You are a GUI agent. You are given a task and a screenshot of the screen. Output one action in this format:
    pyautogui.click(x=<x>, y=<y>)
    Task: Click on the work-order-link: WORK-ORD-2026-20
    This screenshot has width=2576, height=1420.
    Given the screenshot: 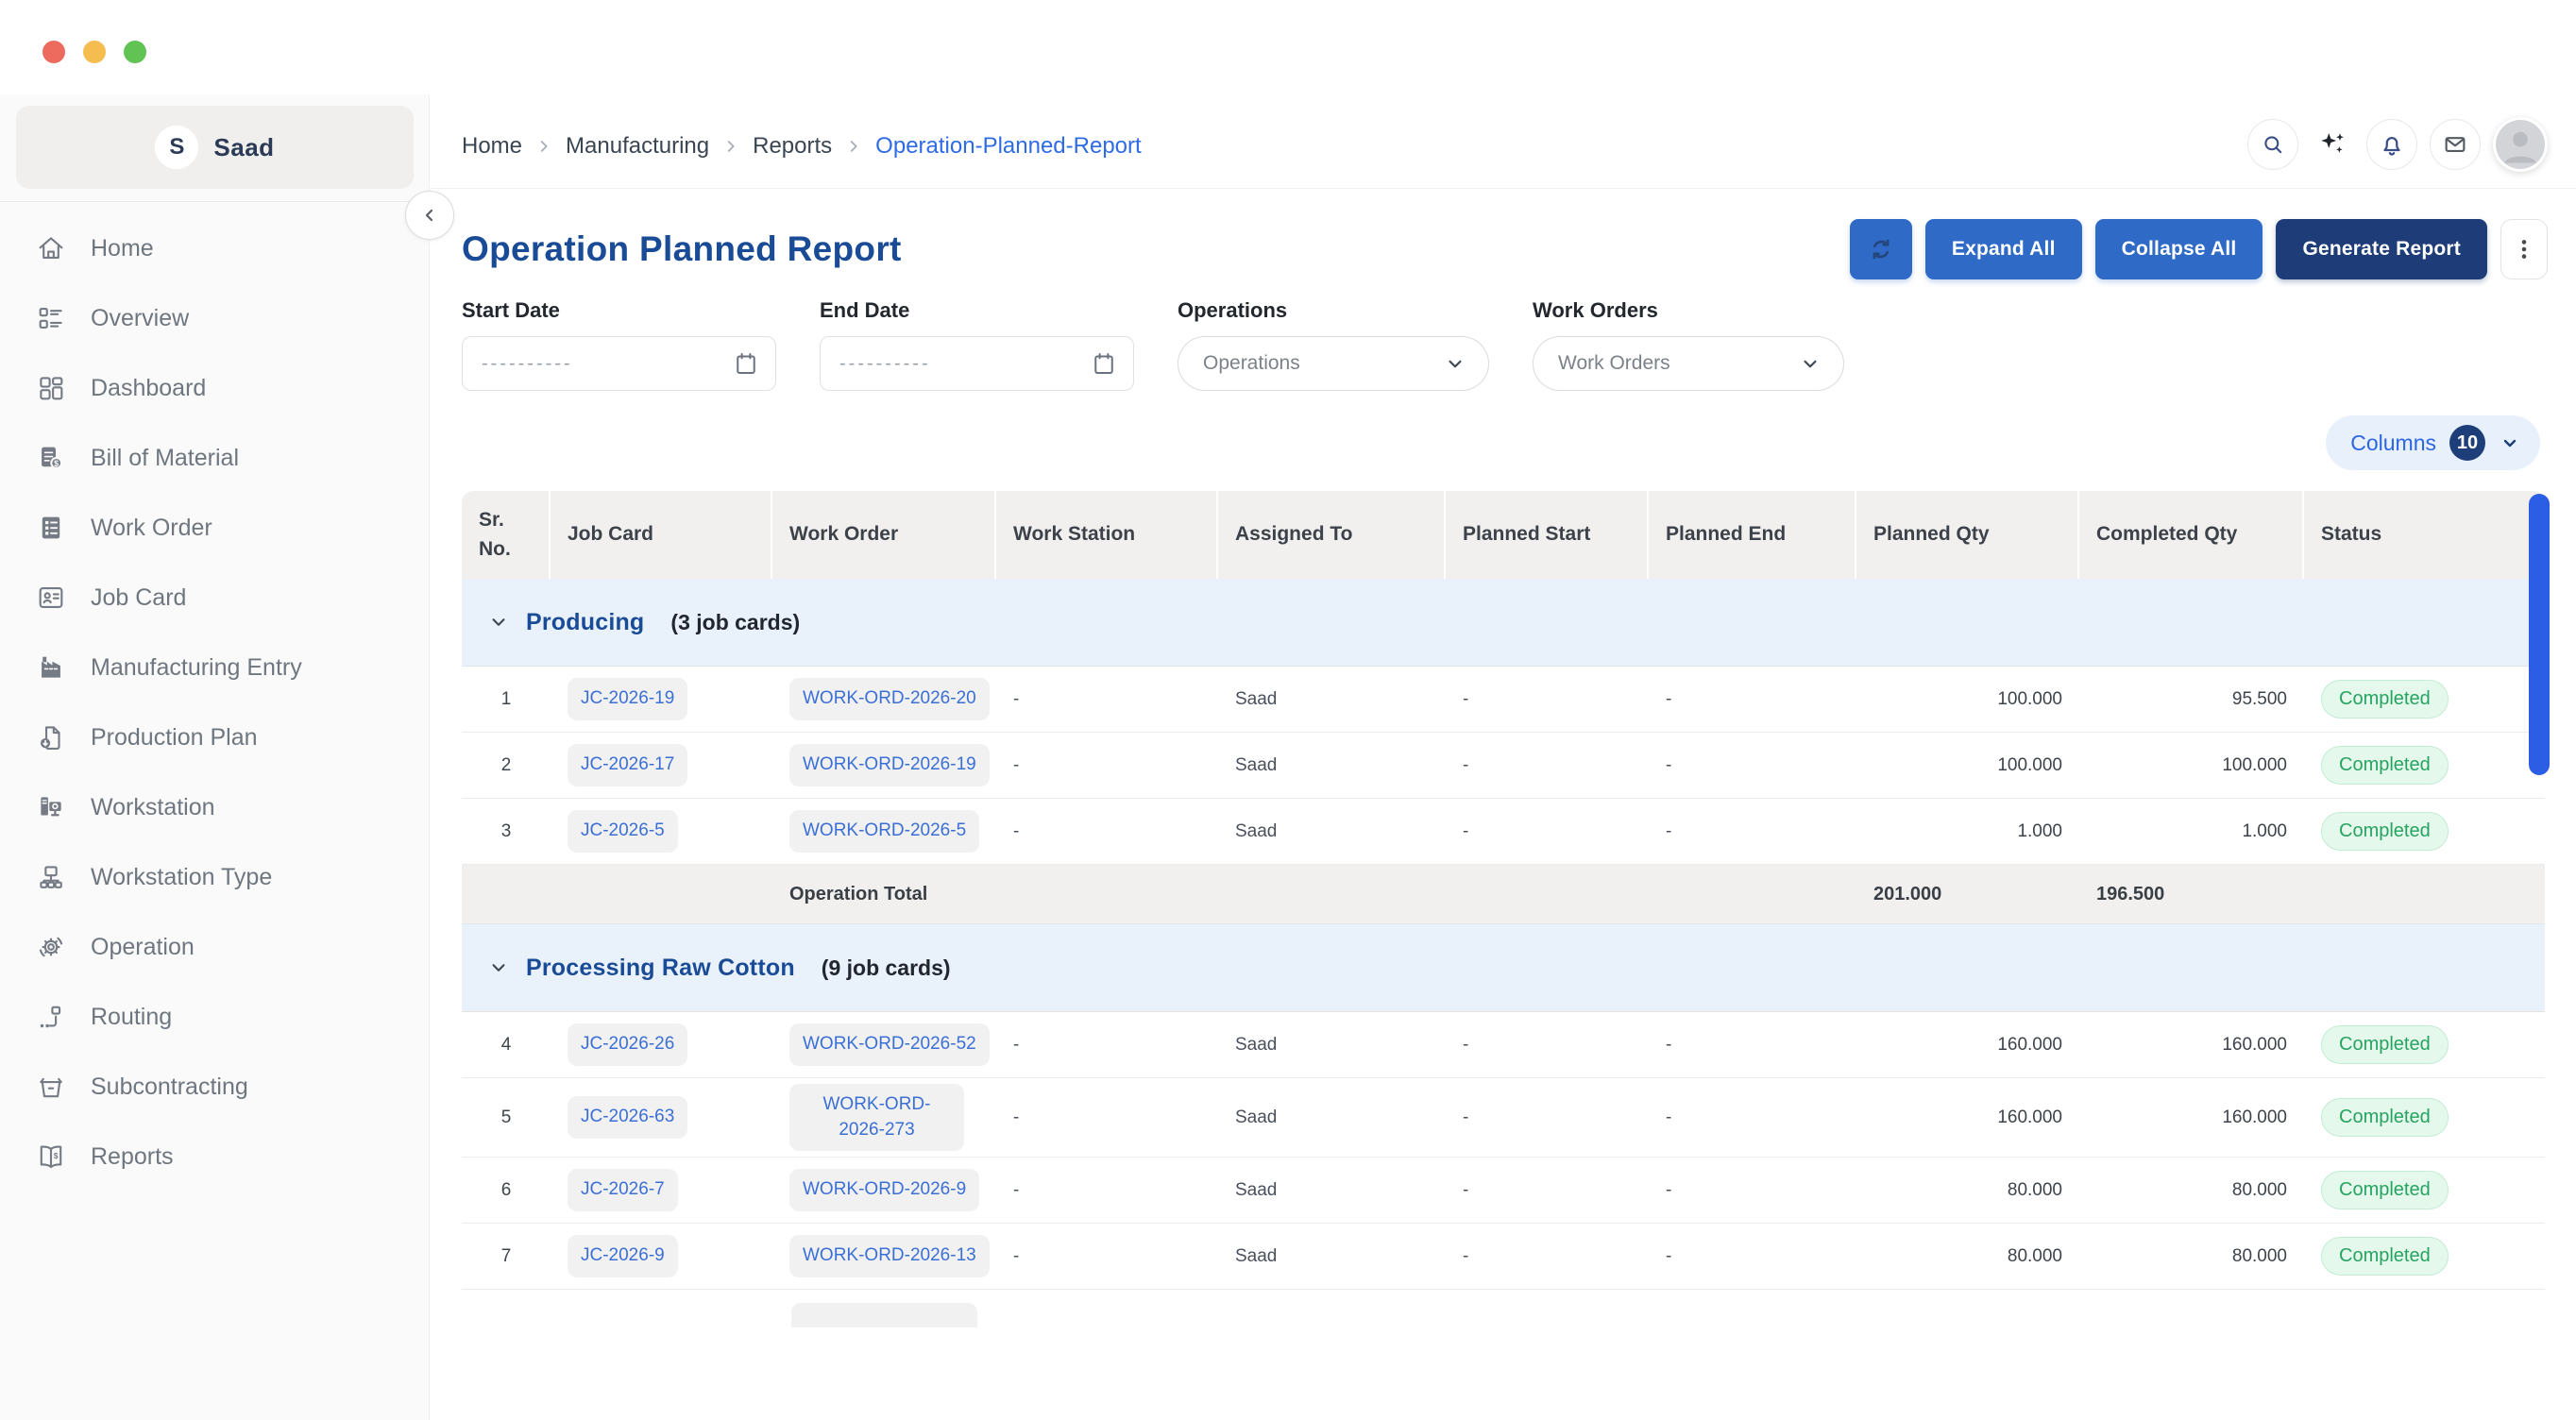 What is the action you would take?
    pyautogui.click(x=889, y=699)
    